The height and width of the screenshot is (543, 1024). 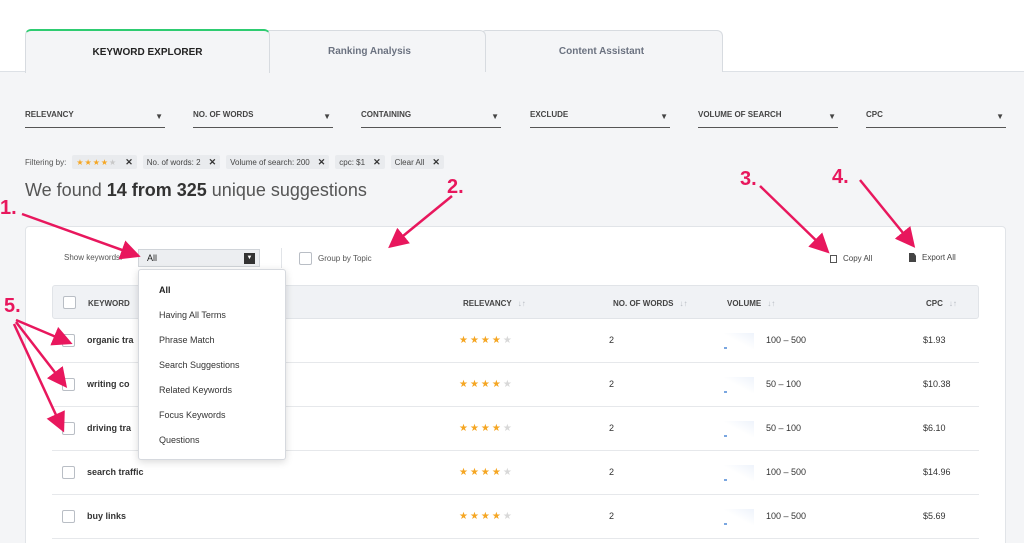 What do you see at coordinates (601, 51) in the screenshot?
I see `tab-content-assistant: Content Assistant` at bounding box center [601, 51].